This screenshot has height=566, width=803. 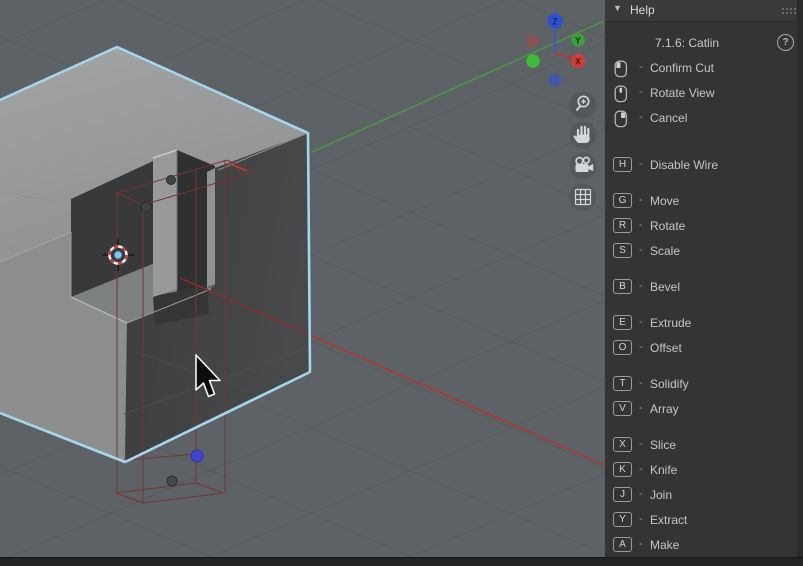 I want to click on help-row-knife: K - Knife, so click(x=704, y=470).